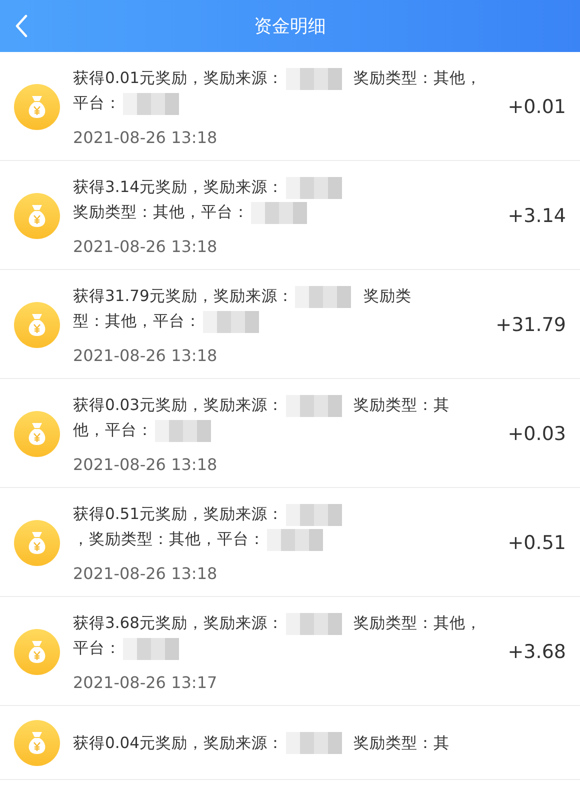 The image size is (580, 810). I want to click on reward-description: 获得3.68元奖励，奖励来源：, so click(178, 623).